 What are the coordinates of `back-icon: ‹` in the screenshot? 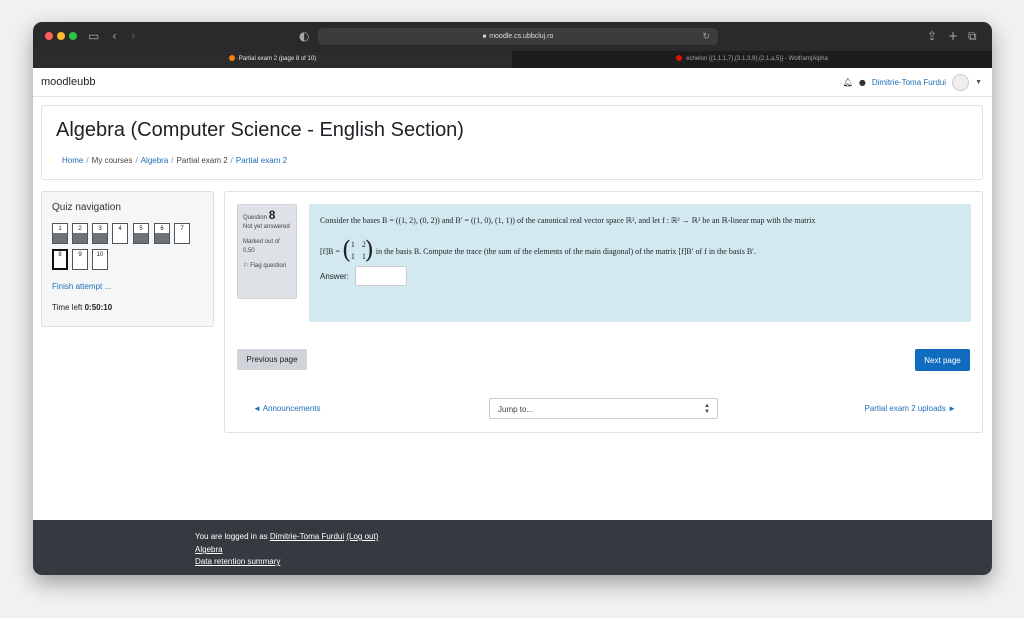 It's located at (114, 36).